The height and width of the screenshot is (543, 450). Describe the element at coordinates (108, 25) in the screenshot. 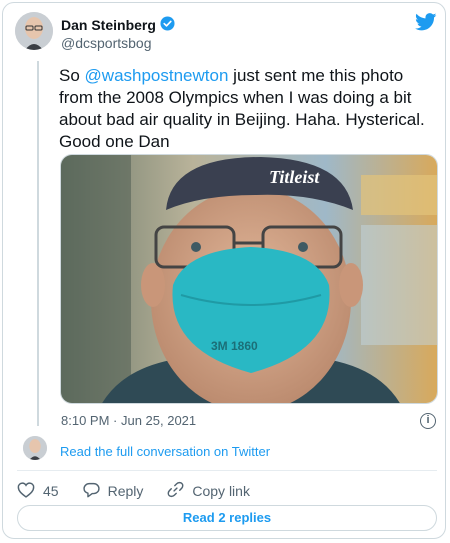

I see `author-name: Dan Steinberg` at that location.